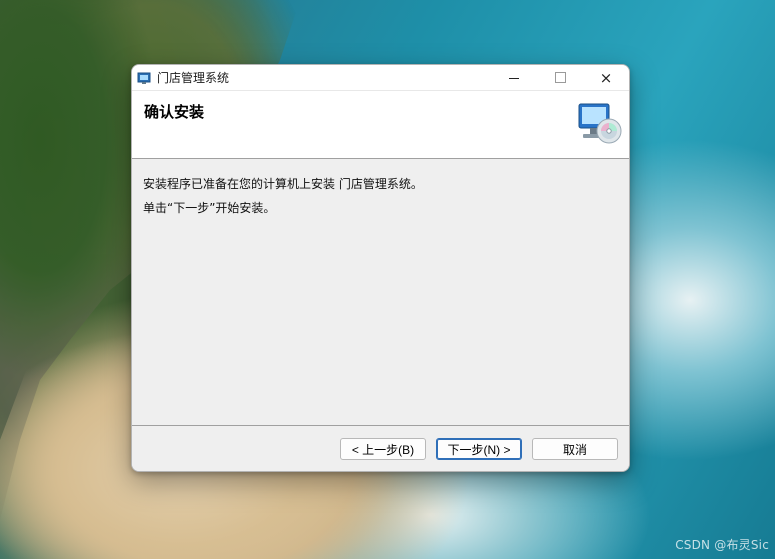 This screenshot has width=775, height=559. I want to click on close-button: ×, so click(606, 77).